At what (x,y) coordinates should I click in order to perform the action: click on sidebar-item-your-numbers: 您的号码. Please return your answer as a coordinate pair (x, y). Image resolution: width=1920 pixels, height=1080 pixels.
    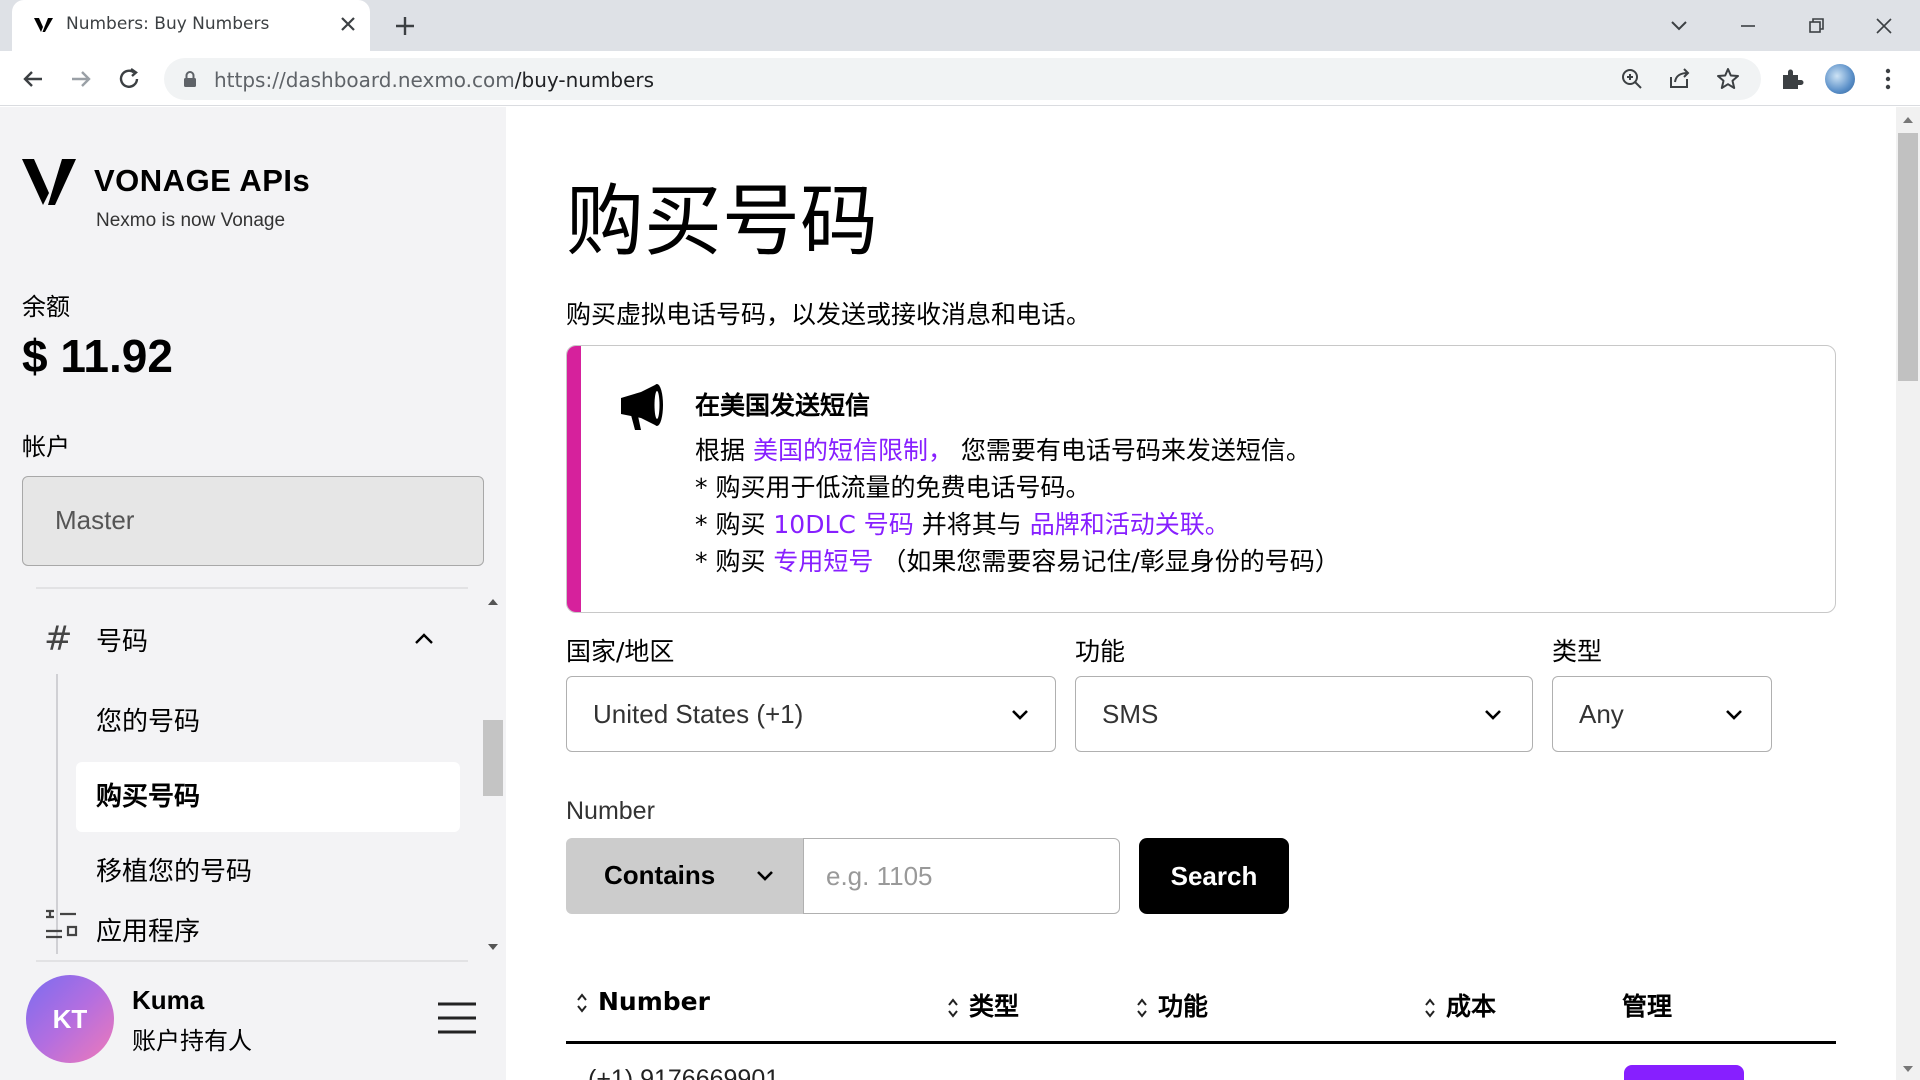
    Looking at the image, I should click on (268, 722).